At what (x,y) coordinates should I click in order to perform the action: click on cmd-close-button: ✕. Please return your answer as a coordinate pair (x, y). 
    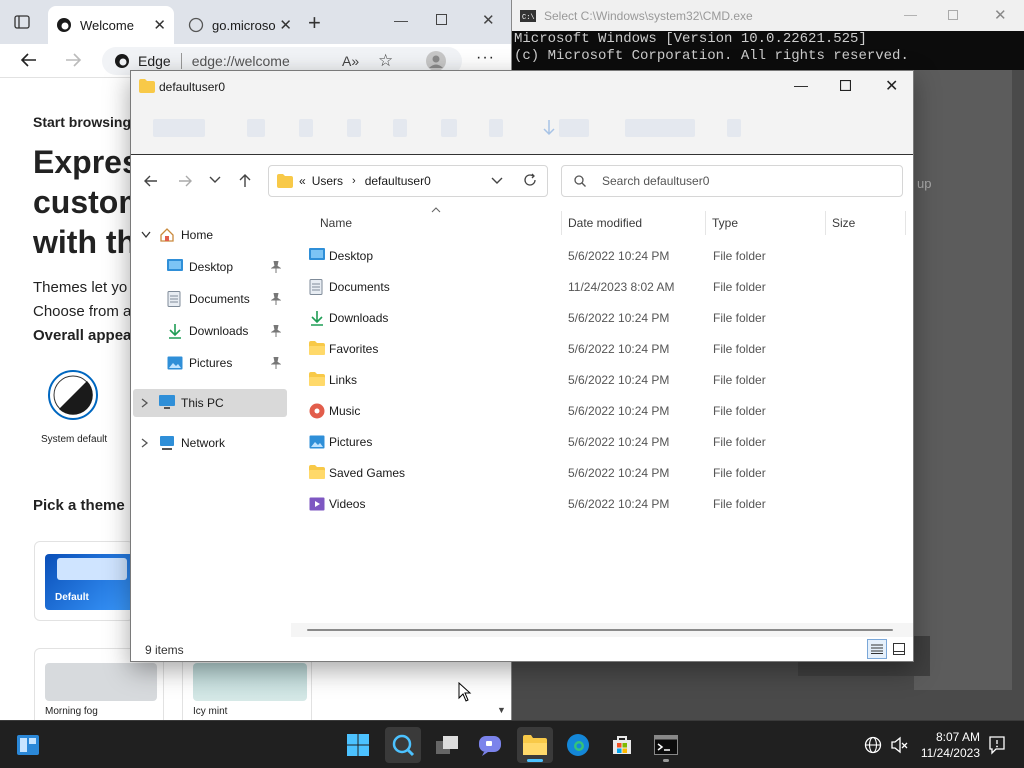
    Looking at the image, I should click on (1000, 15).